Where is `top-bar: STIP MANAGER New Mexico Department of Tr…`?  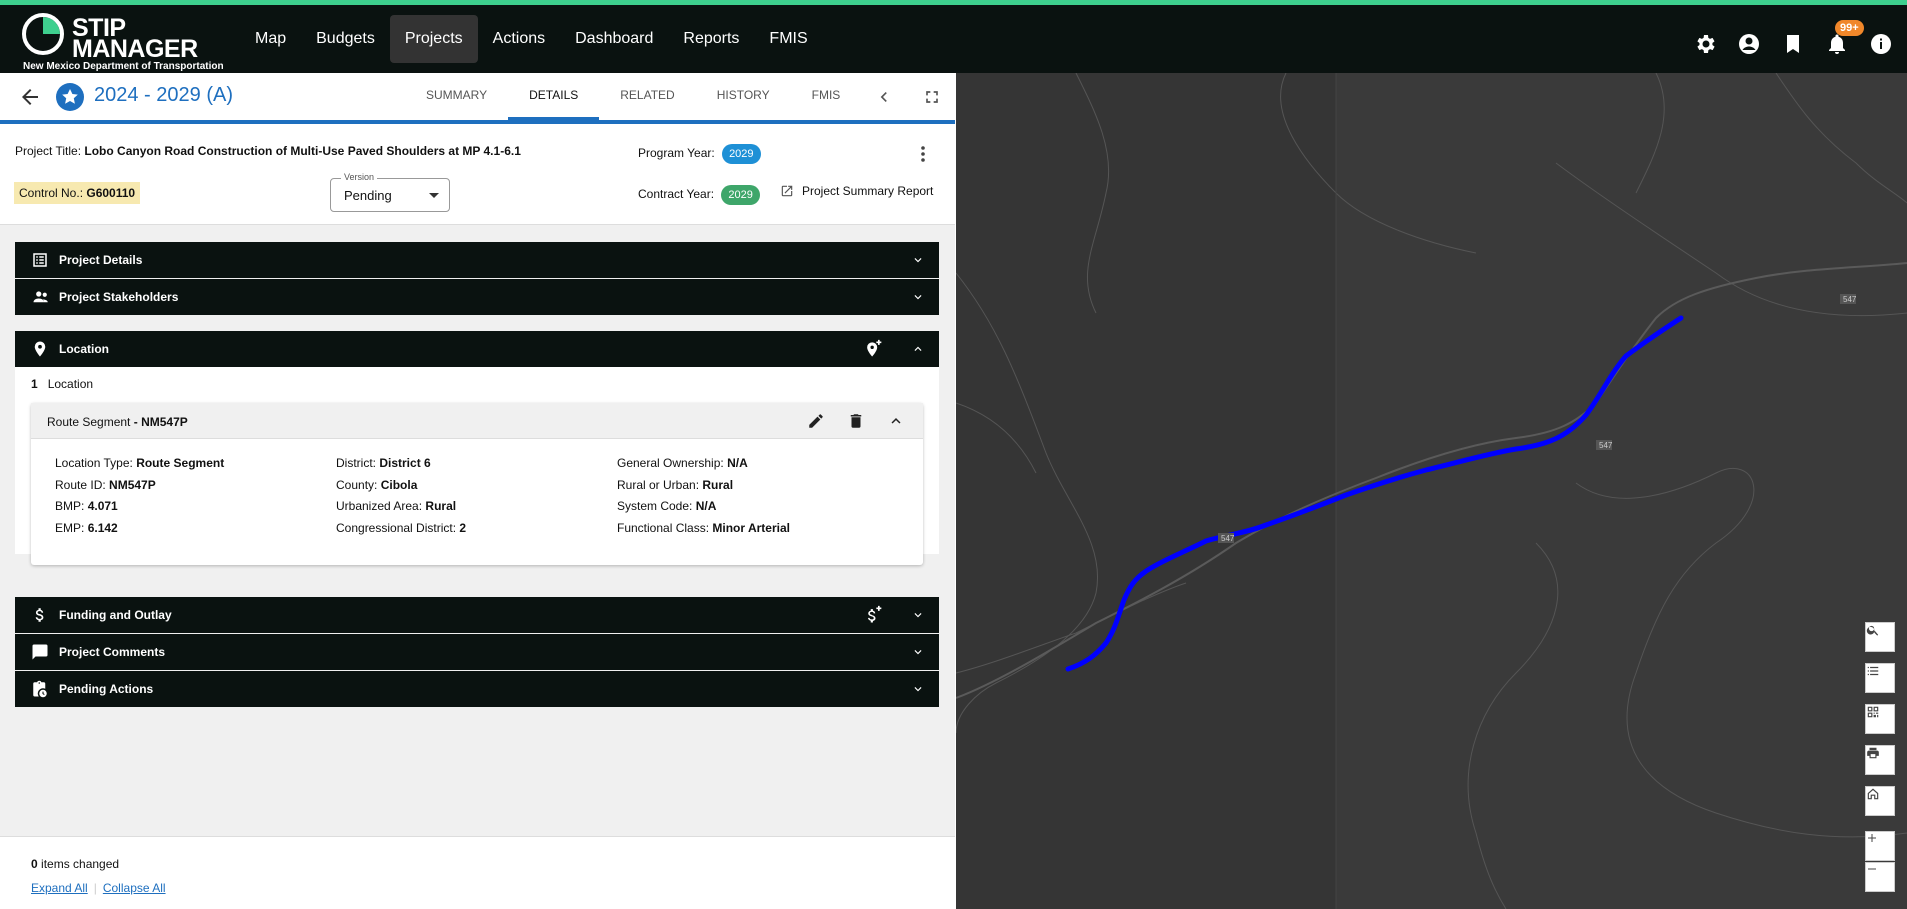
top-bar: STIP MANAGER New Mexico Department of Tr… is located at coordinates (953, 39).